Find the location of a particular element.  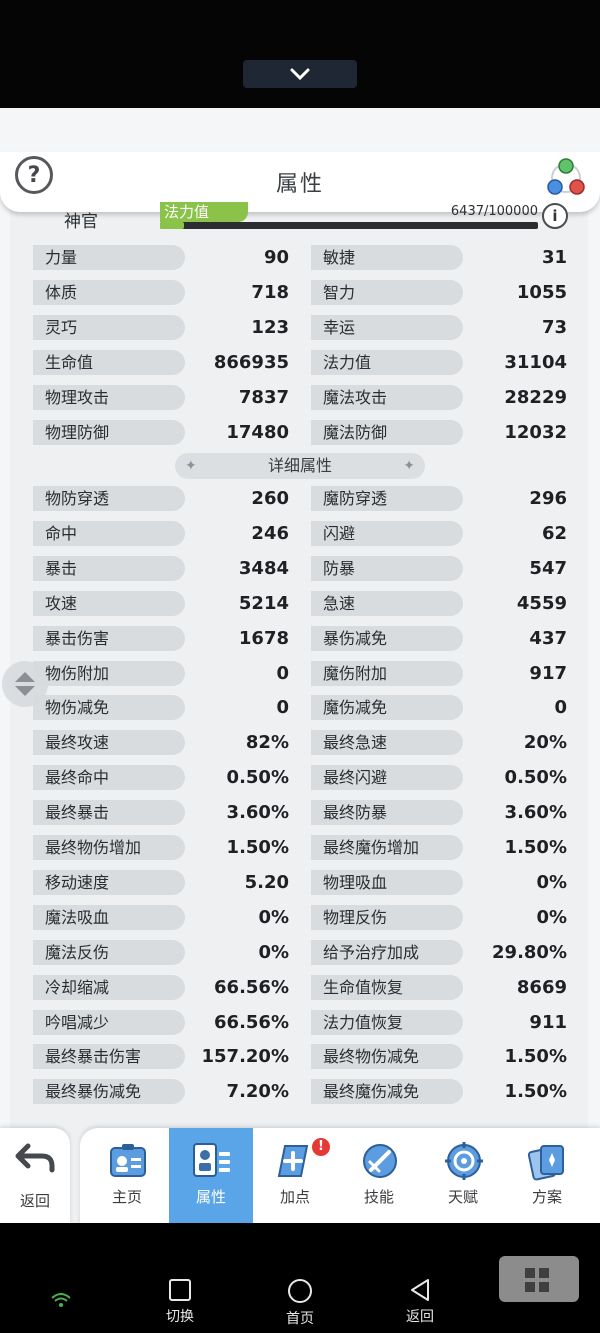

system-back-button: 返回 is located at coordinates (420, 1302).